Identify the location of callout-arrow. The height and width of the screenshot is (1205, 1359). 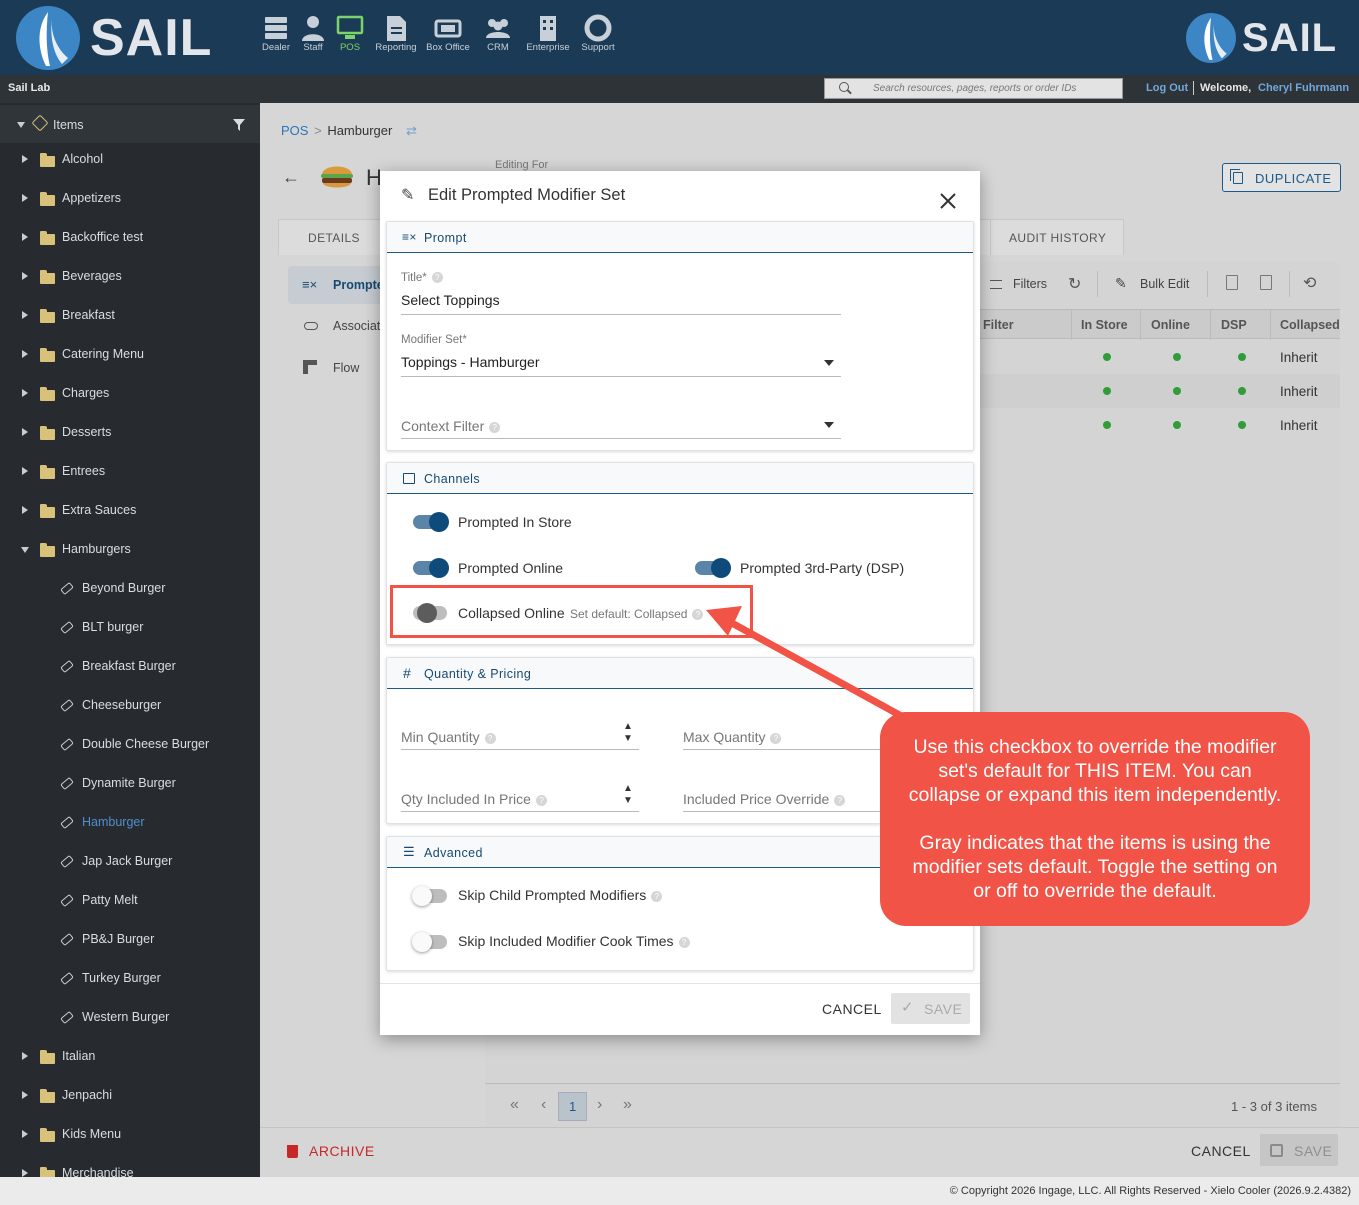
(806, 664).